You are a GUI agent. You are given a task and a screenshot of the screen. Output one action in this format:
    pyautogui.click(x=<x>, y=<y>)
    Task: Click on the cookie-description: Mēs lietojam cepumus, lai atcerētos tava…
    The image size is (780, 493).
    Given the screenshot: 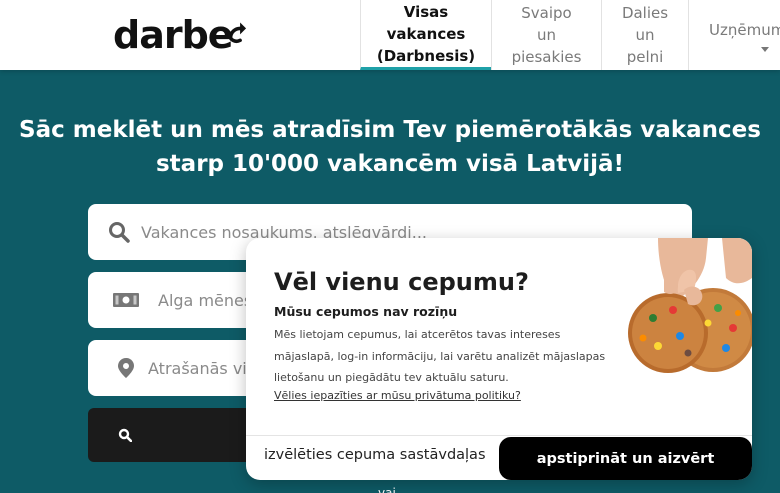 What is the action you would take?
    pyautogui.click(x=440, y=356)
    